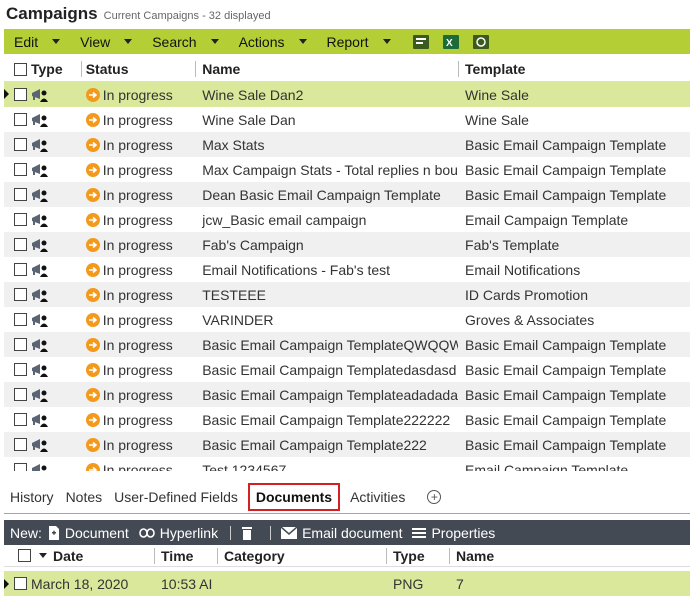 The height and width of the screenshot is (612, 690). What do you see at coordinates (434, 497) in the screenshot?
I see `add-tab-icon: +` at bounding box center [434, 497].